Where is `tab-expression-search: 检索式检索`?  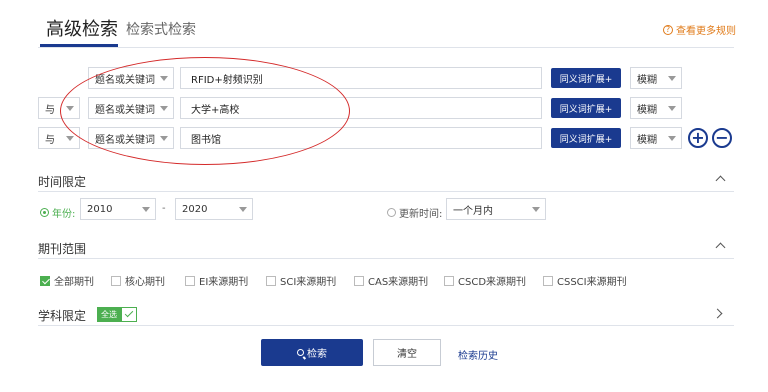
tab-expression-search: 检索式检索 is located at coordinates (161, 29).